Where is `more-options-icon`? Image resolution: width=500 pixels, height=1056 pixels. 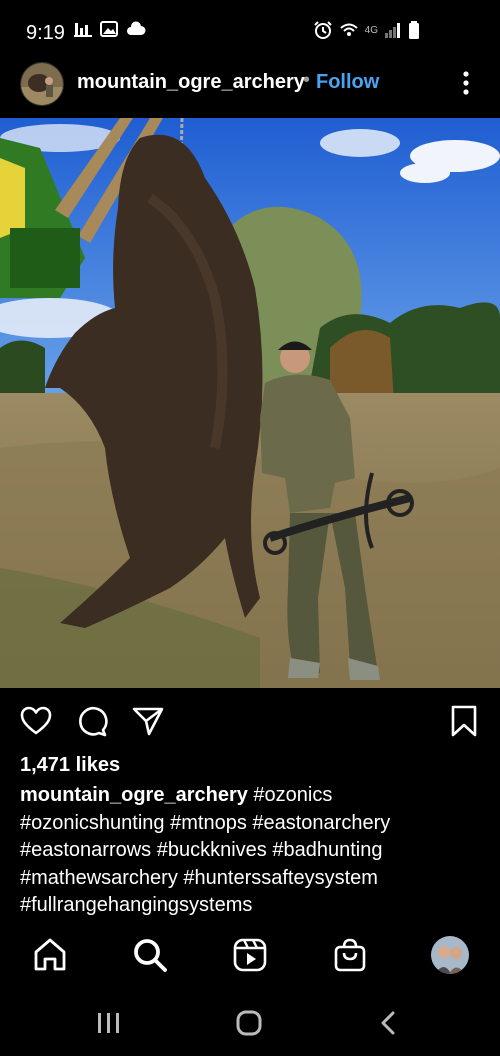
more-options-icon is located at coordinates (466, 83).